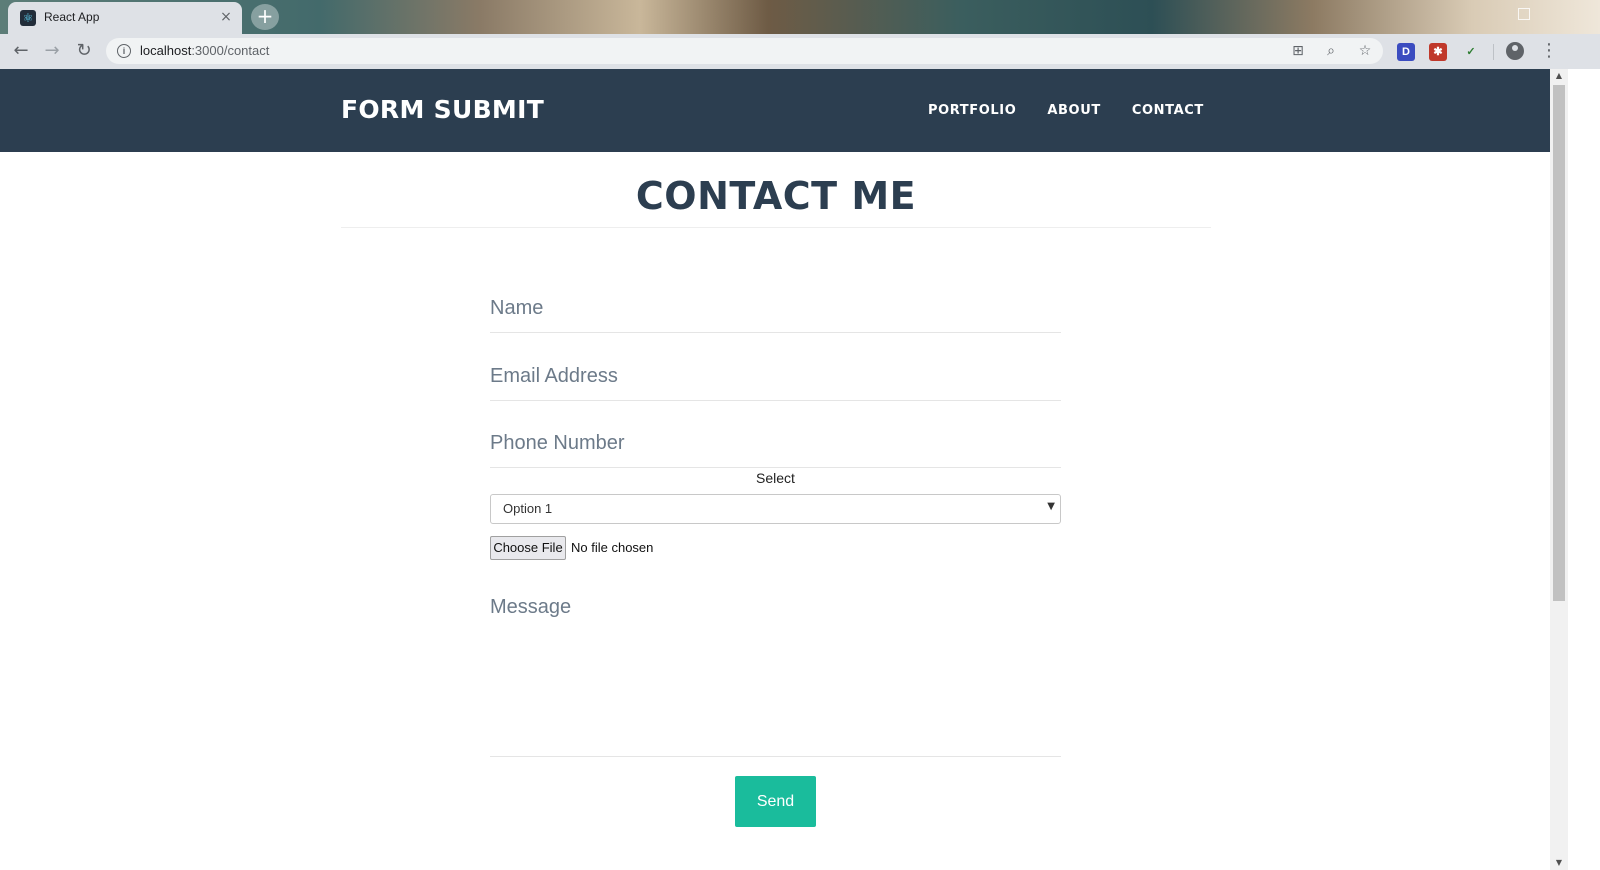  I want to click on tab-title: React App, so click(72, 17).